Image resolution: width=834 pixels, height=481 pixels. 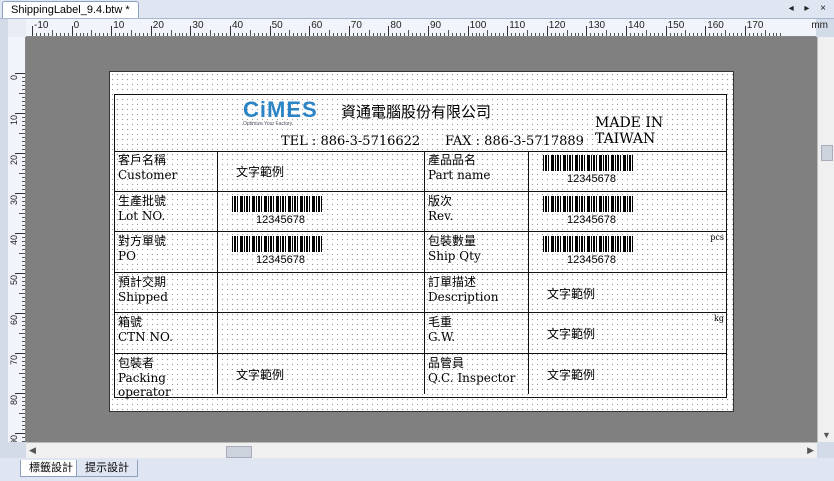 What do you see at coordinates (636, 25) in the screenshot?
I see `ruler-tick-label: 140` at bounding box center [636, 25].